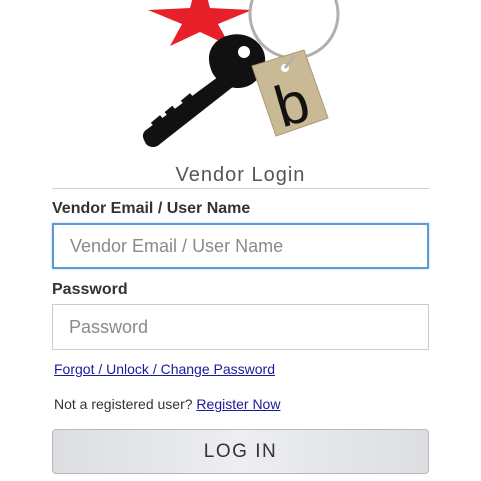 This screenshot has width=481, height=481. Describe the element at coordinates (238, 404) in the screenshot. I see `register-now-link: Register Now` at that location.